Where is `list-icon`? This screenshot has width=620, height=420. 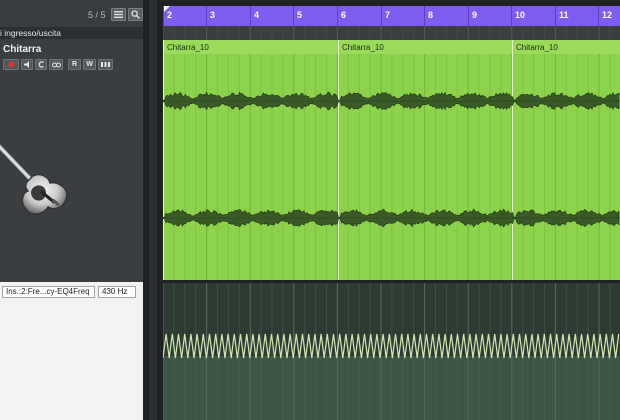 list-icon is located at coordinates (118, 14).